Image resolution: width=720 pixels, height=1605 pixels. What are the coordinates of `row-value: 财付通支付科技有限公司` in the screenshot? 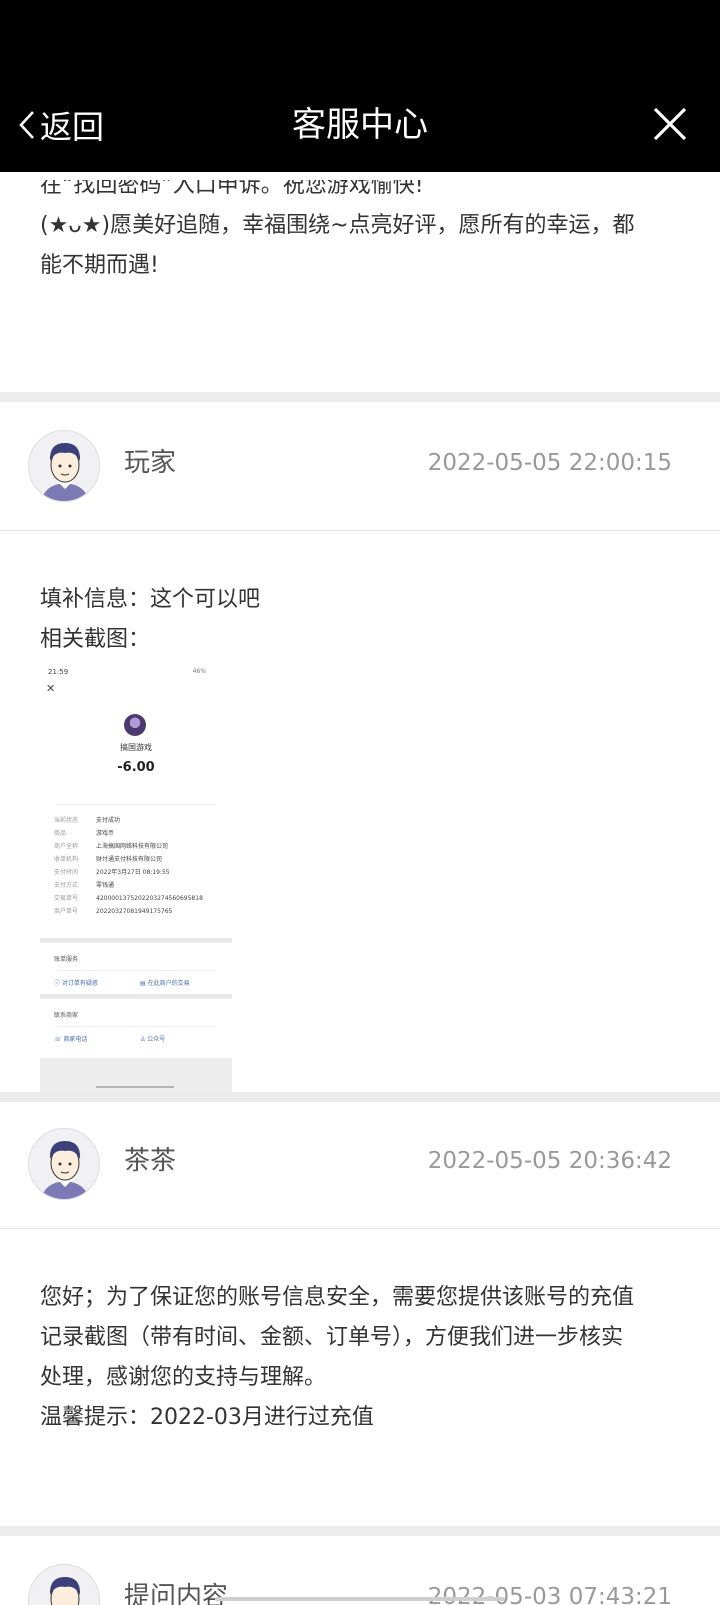 It's located at (129, 859).